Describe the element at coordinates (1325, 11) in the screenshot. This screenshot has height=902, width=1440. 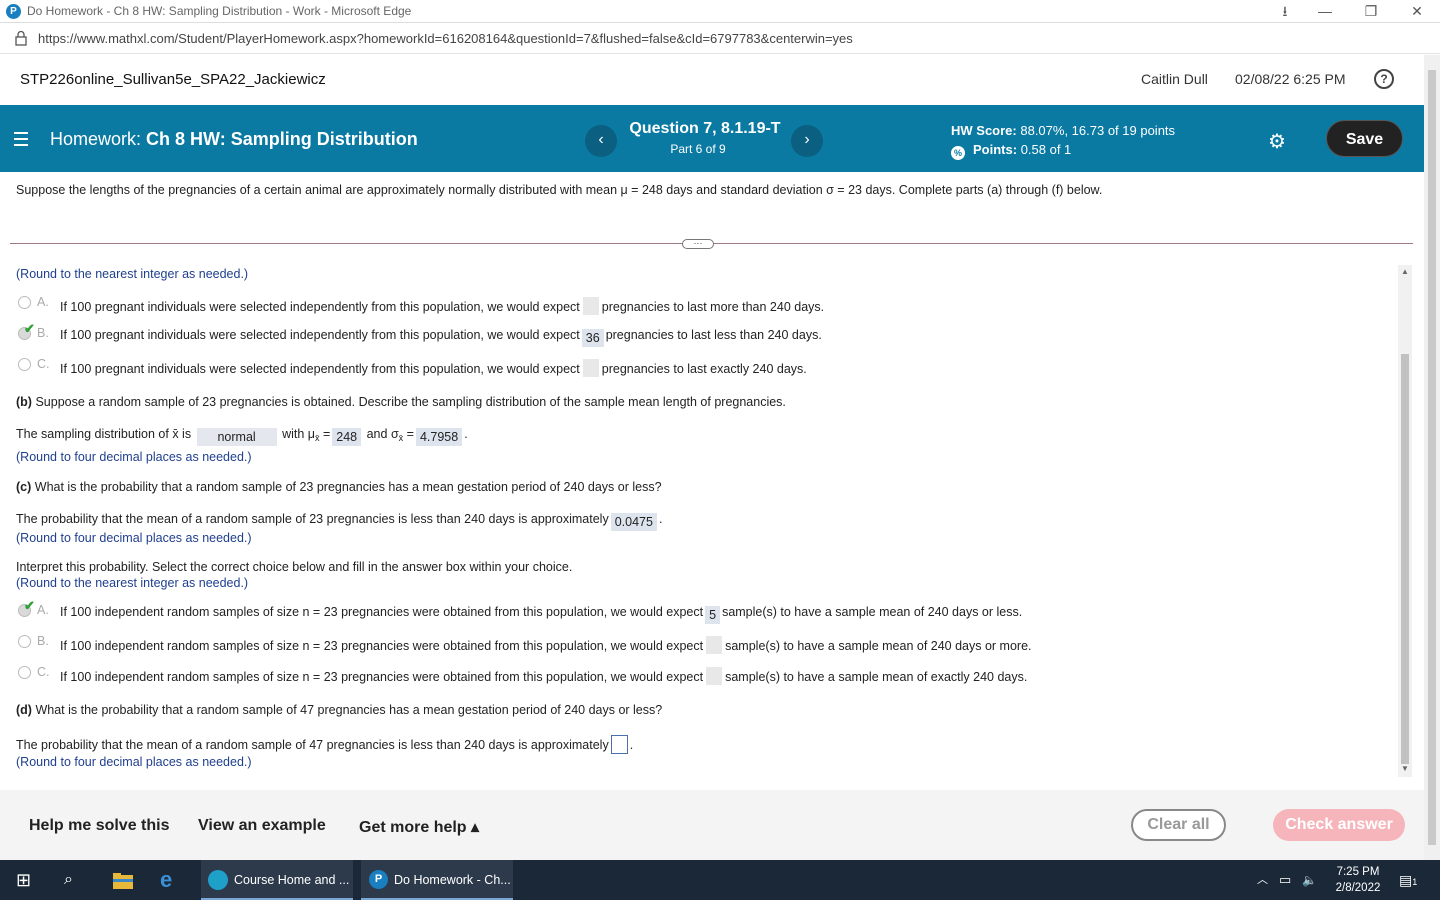
I see `minimize-button: —` at that location.